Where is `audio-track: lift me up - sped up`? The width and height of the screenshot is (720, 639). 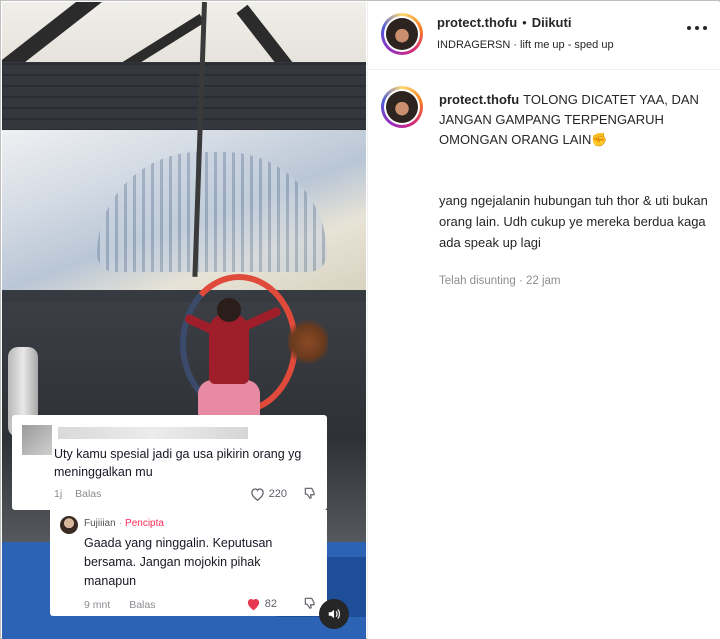
audio-track: lift me up - sped up is located at coordinates (567, 45).